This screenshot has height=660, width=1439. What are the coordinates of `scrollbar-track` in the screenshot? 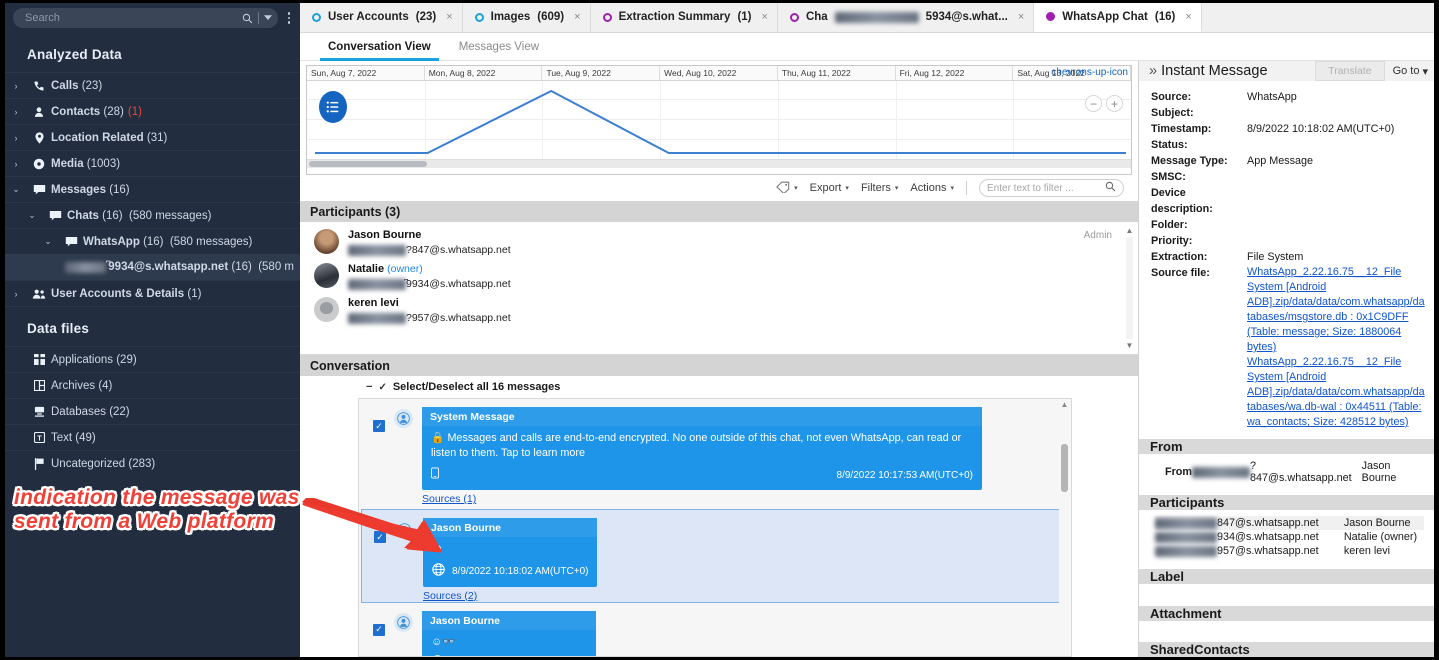 It's located at (1129, 288).